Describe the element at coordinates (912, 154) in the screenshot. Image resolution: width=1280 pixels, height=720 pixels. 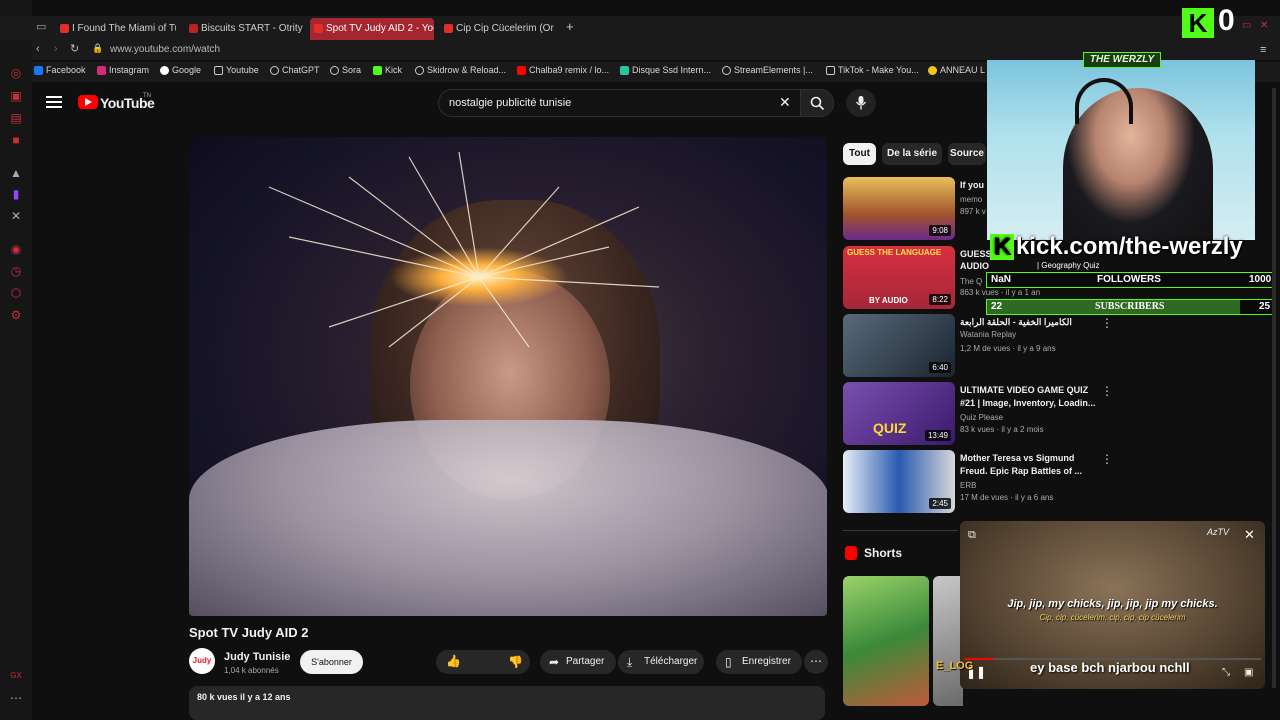
I see `chip-series: De la série` at that location.